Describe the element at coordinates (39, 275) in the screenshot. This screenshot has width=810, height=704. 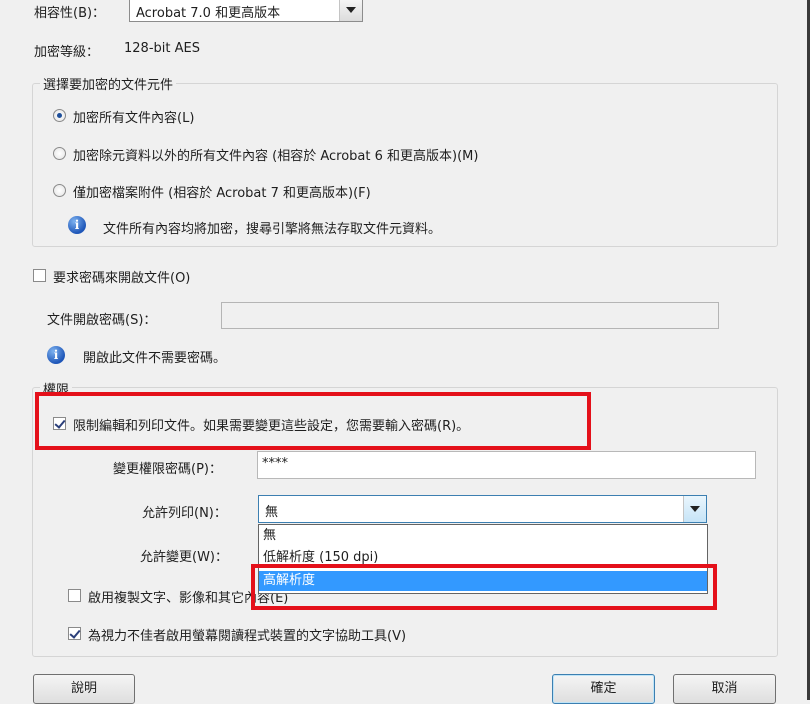
I see `require-open-password-checkbox` at that location.